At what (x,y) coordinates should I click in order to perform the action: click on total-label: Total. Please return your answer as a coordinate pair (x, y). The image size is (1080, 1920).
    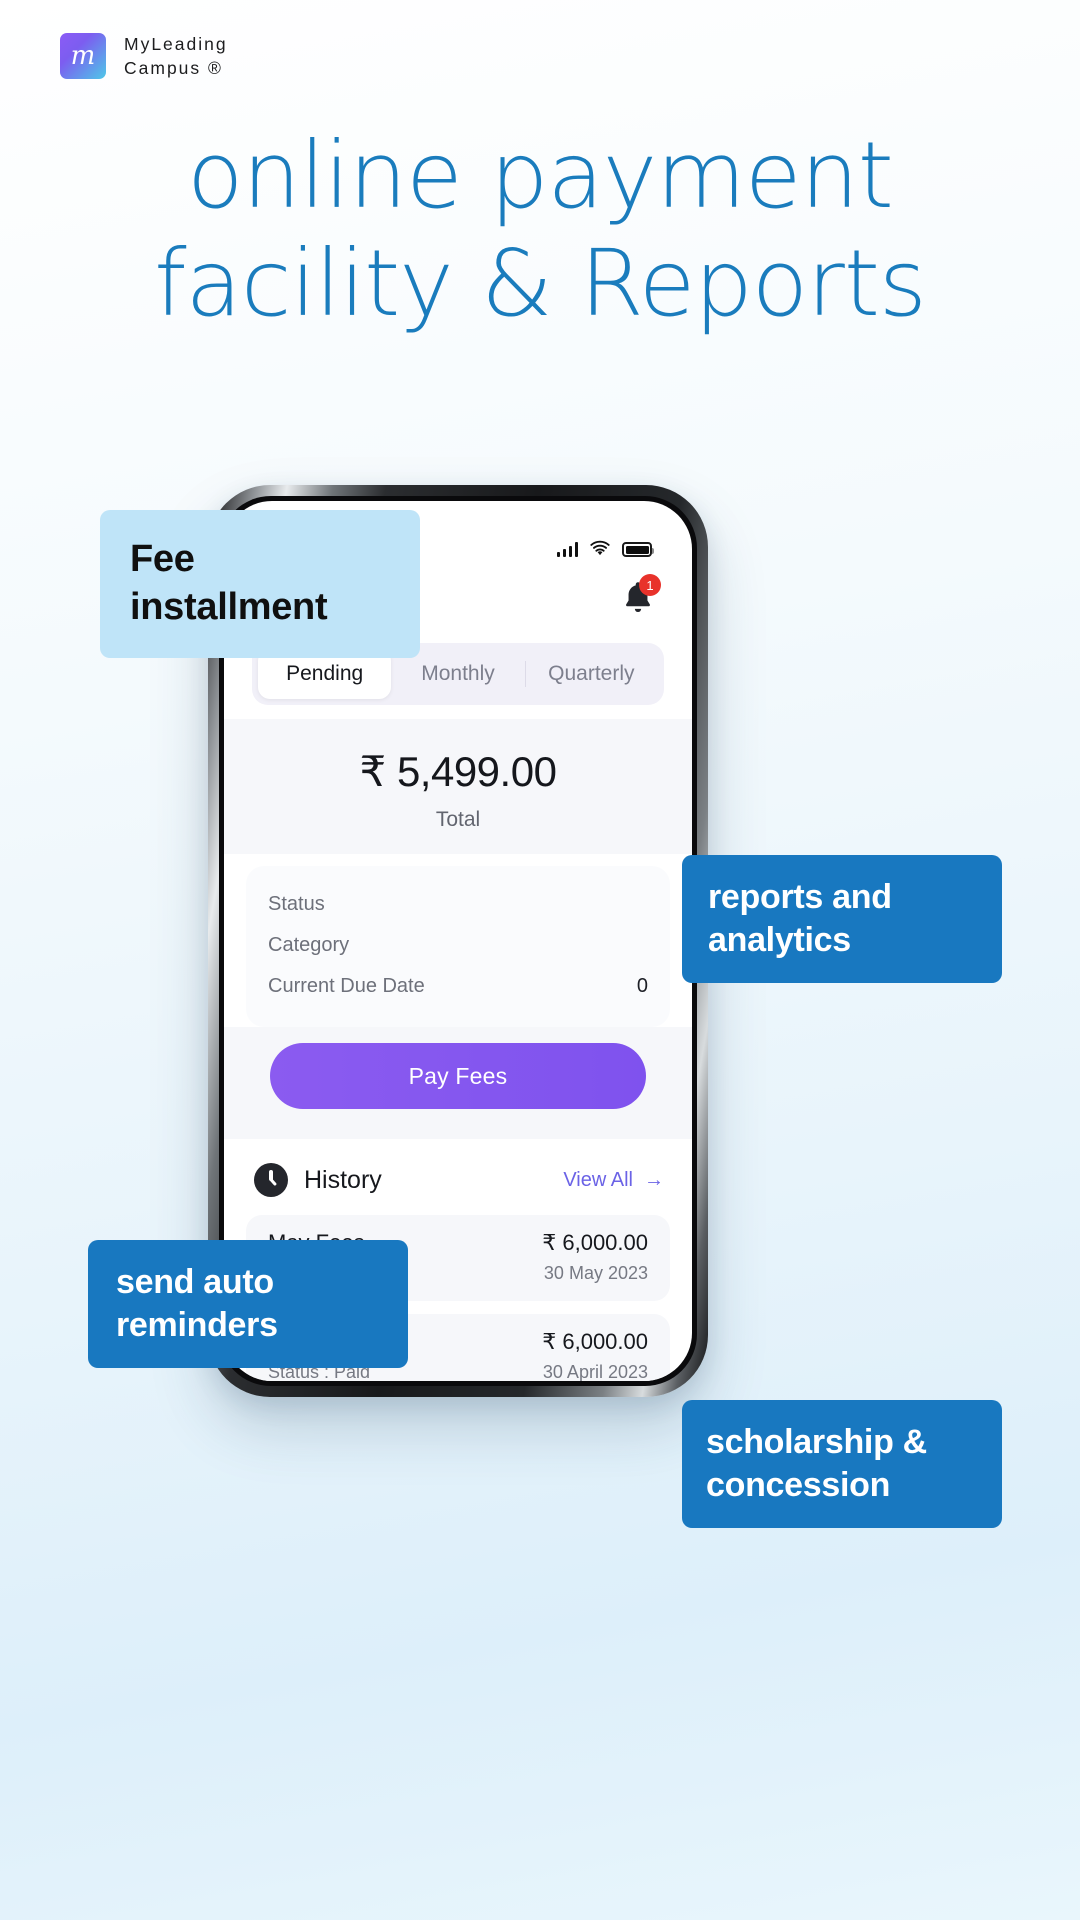
    Looking at the image, I should click on (458, 819).